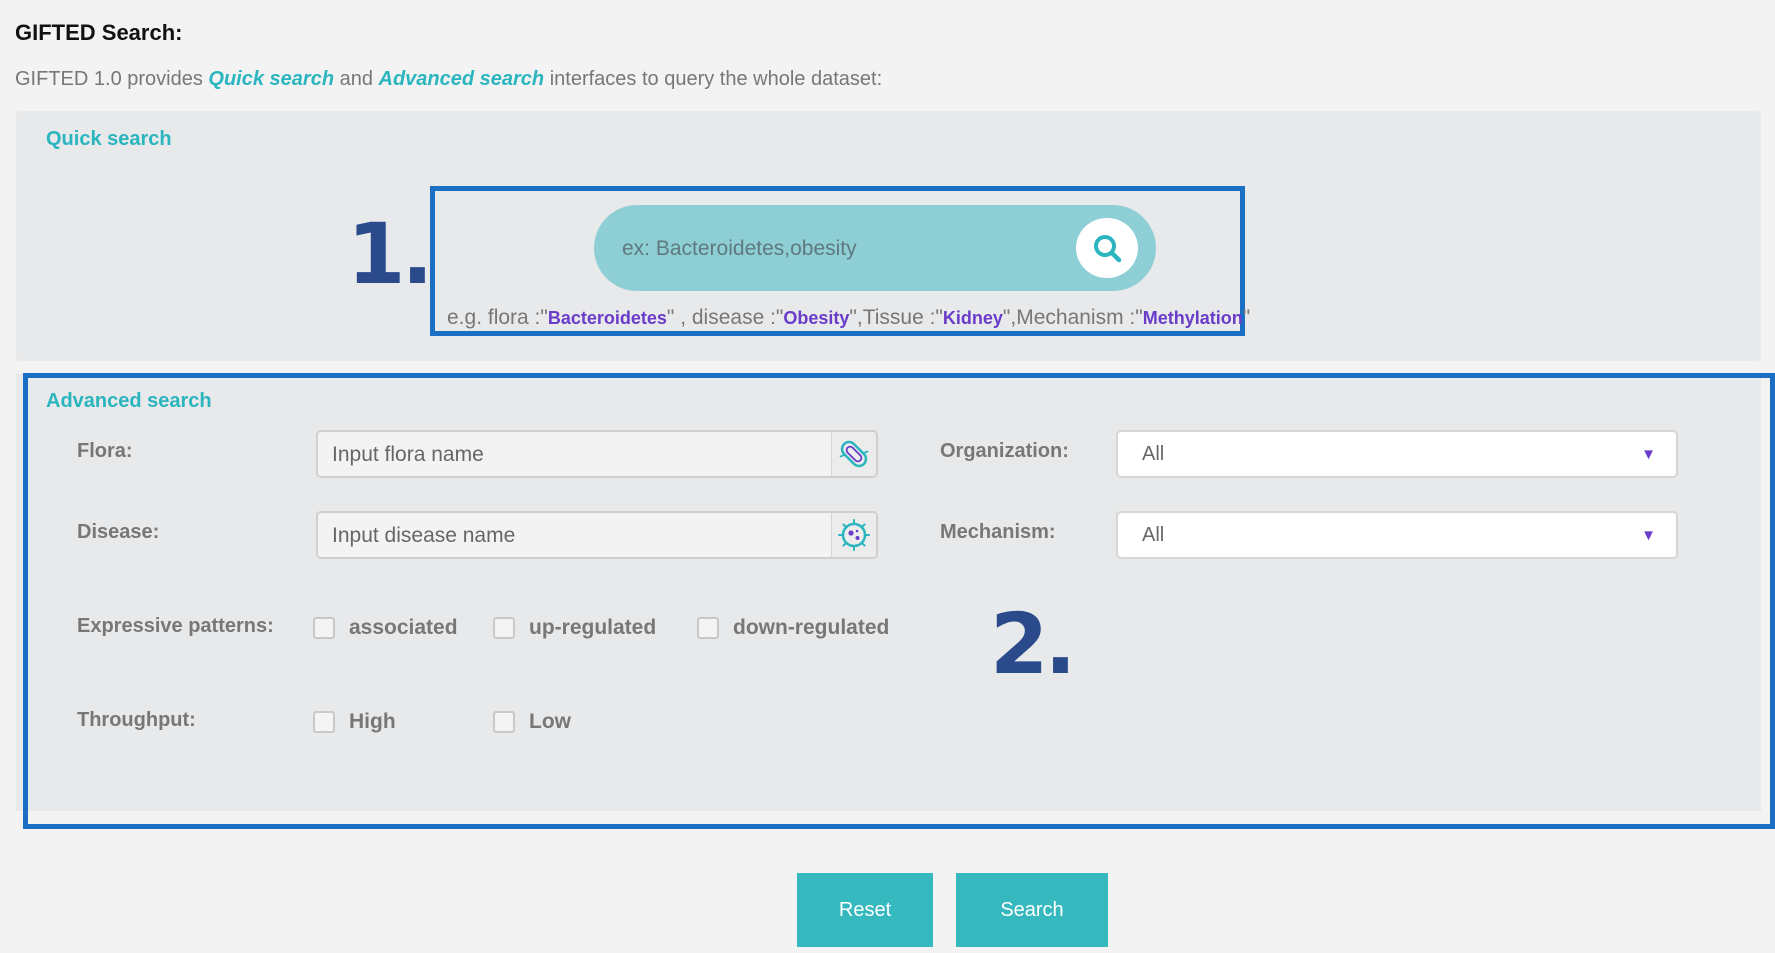 The height and width of the screenshot is (953, 1775). What do you see at coordinates (550, 721) in the screenshot?
I see `checkbox-label: Low` at bounding box center [550, 721].